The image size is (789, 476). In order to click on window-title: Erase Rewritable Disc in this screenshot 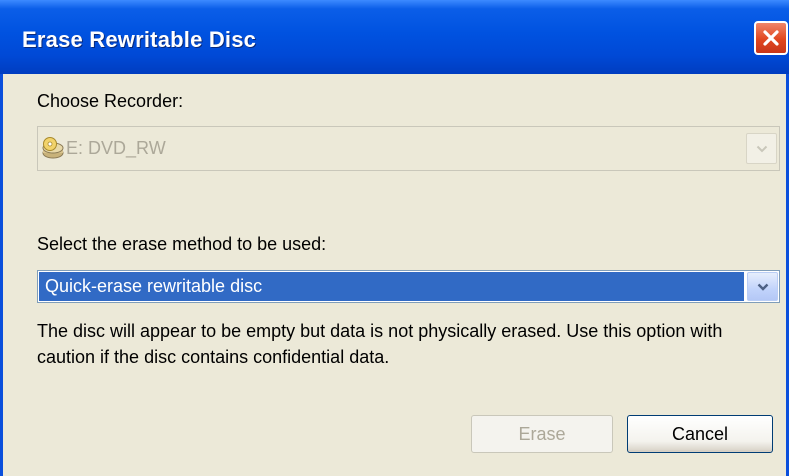, I will do `click(139, 39)`.